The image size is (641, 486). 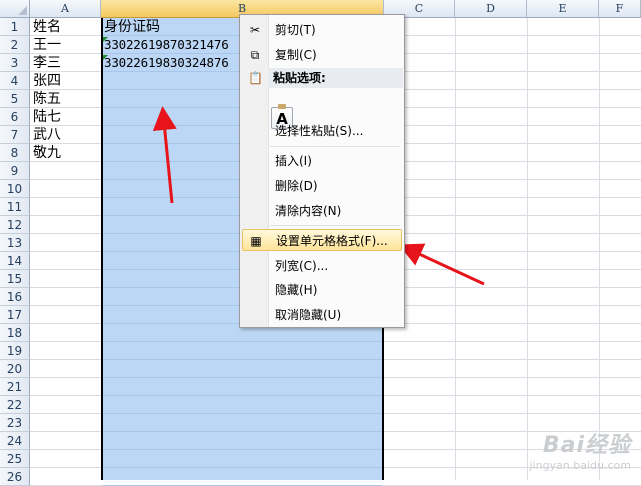 What do you see at coordinates (441, 264) in the screenshot?
I see `arrow-to-format-cells` at bounding box center [441, 264].